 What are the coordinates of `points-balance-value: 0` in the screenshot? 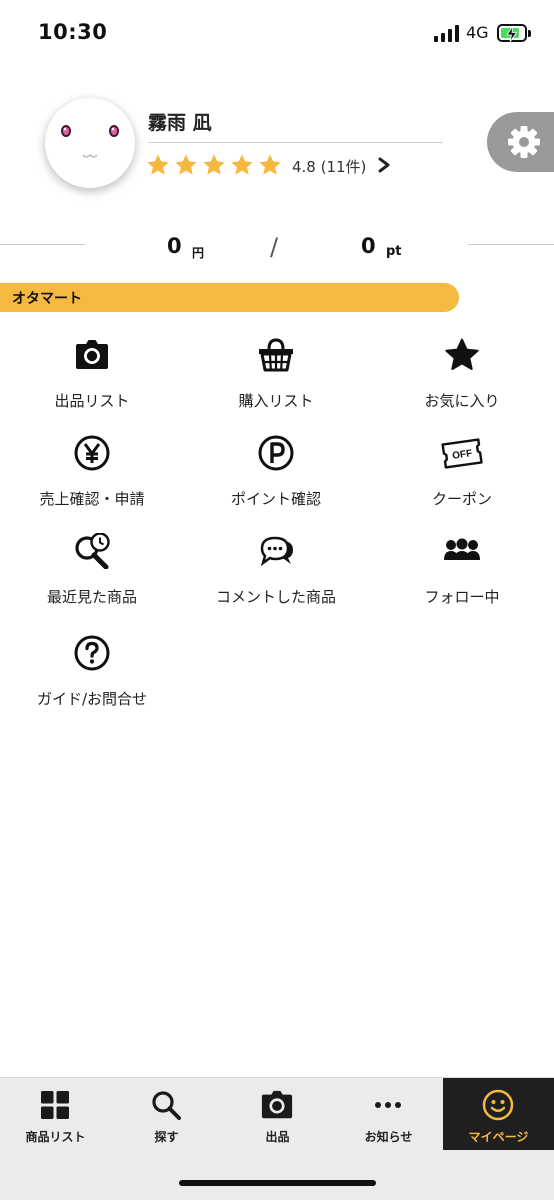 It's located at (368, 246).